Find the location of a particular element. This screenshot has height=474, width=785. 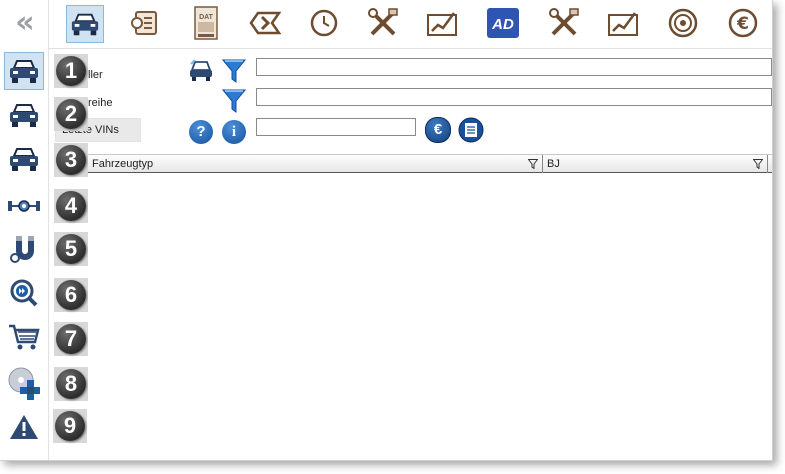

sidebar-item-search-fast is located at coordinates (24, 293).